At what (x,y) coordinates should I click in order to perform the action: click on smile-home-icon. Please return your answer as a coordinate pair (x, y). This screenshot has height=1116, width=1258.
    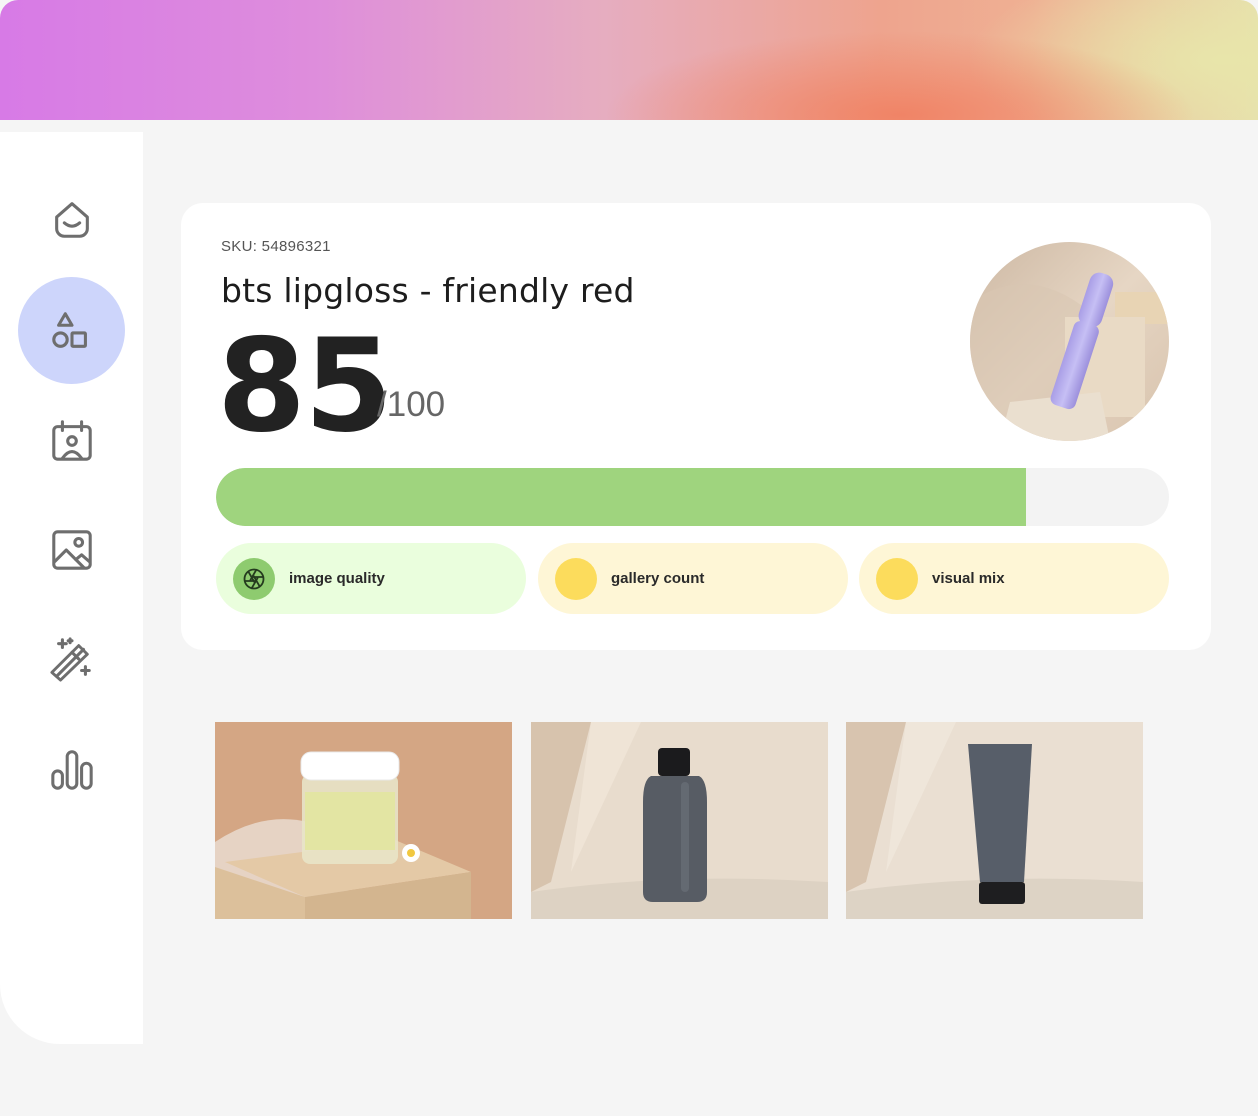
    Looking at the image, I should click on (71, 219).